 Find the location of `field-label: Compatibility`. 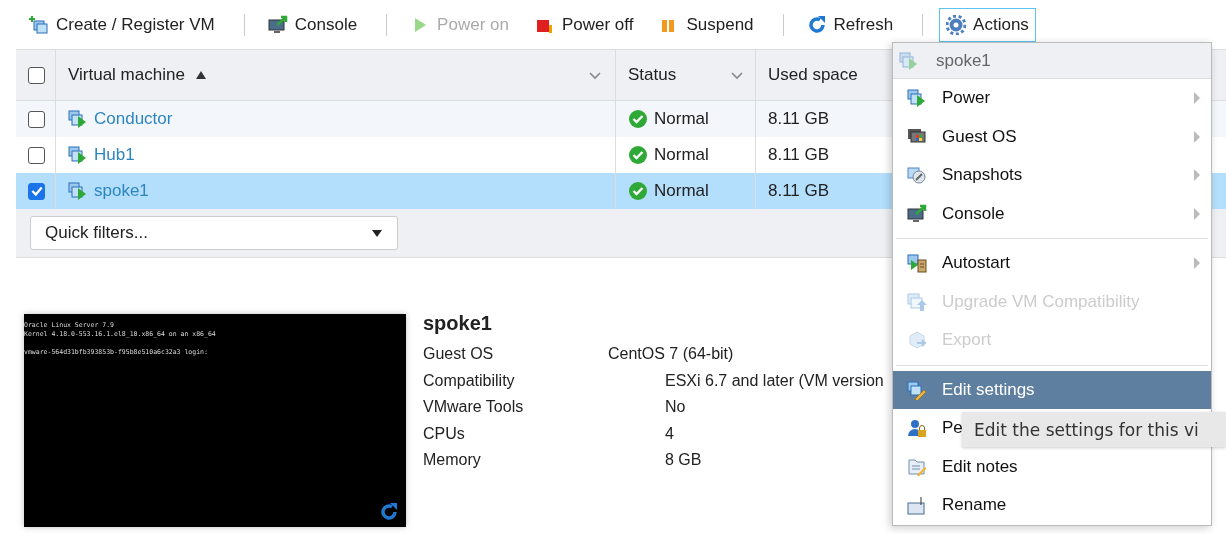

field-label: Compatibility is located at coordinates (469, 380).